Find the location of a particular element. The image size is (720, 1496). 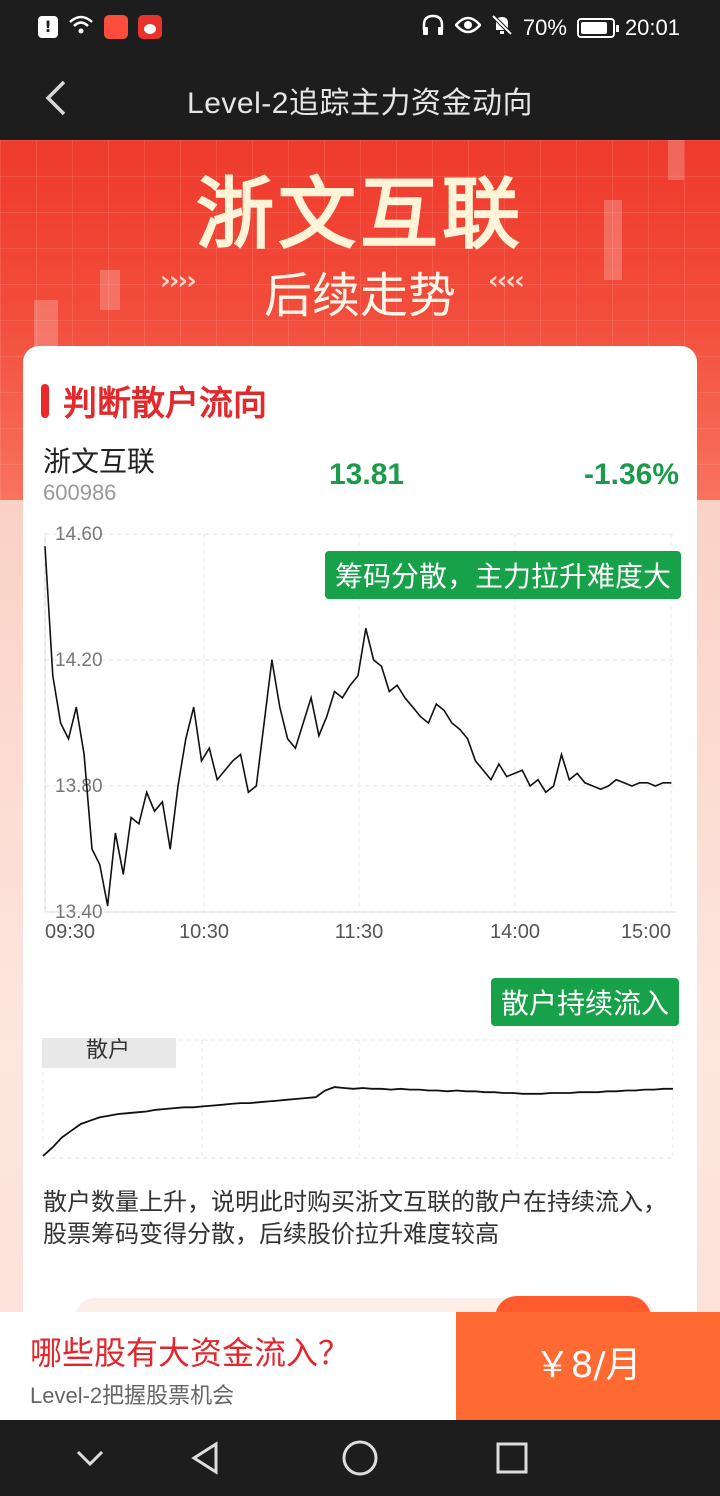

retail-line is located at coordinates (357, 1121).